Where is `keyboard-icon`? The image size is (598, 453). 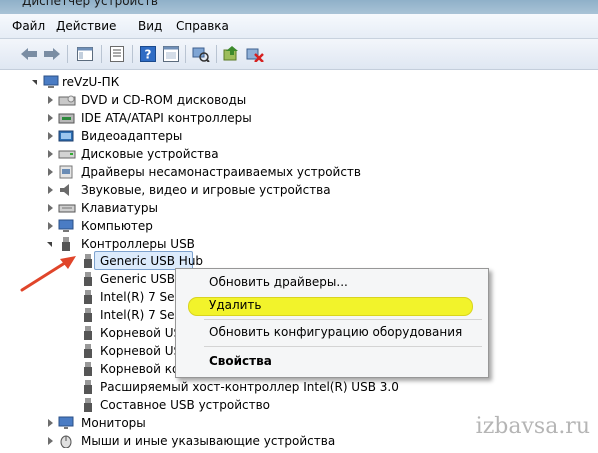 keyboard-icon is located at coordinates (67, 208).